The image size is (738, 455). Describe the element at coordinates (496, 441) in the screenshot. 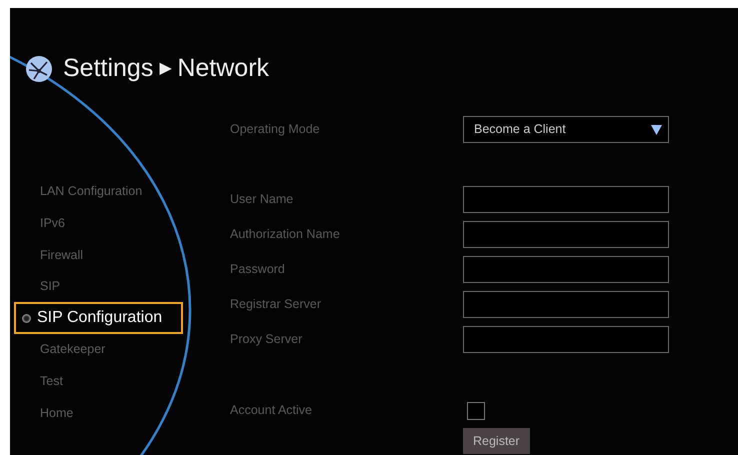

I see `register-button: Register` at that location.